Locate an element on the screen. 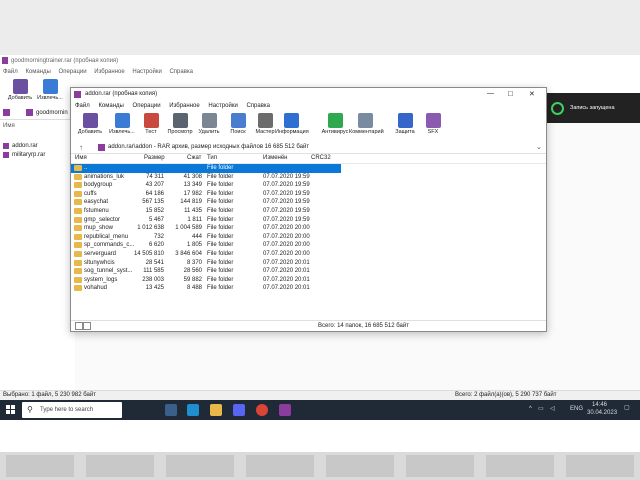 The width and height of the screenshot is (640, 480). bg-column-name: Имя is located at coordinates (9, 126).